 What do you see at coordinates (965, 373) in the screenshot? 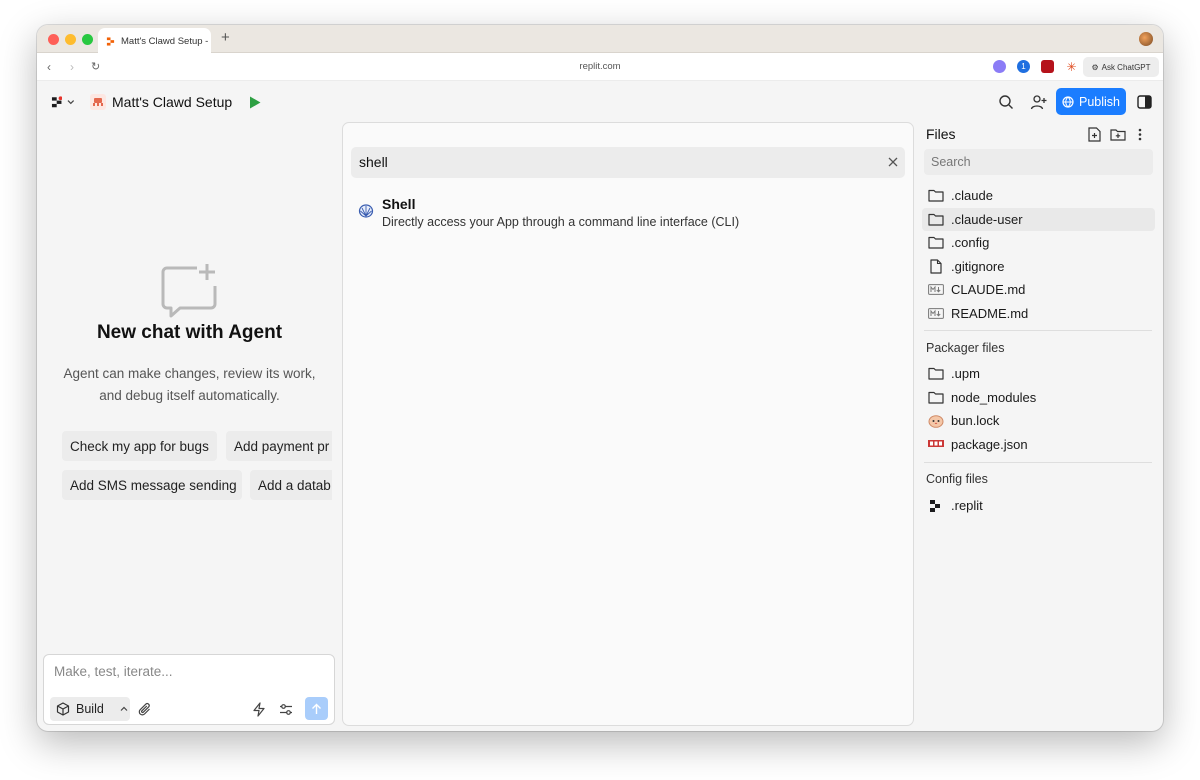
I see `file-name: .upm` at bounding box center [965, 373].